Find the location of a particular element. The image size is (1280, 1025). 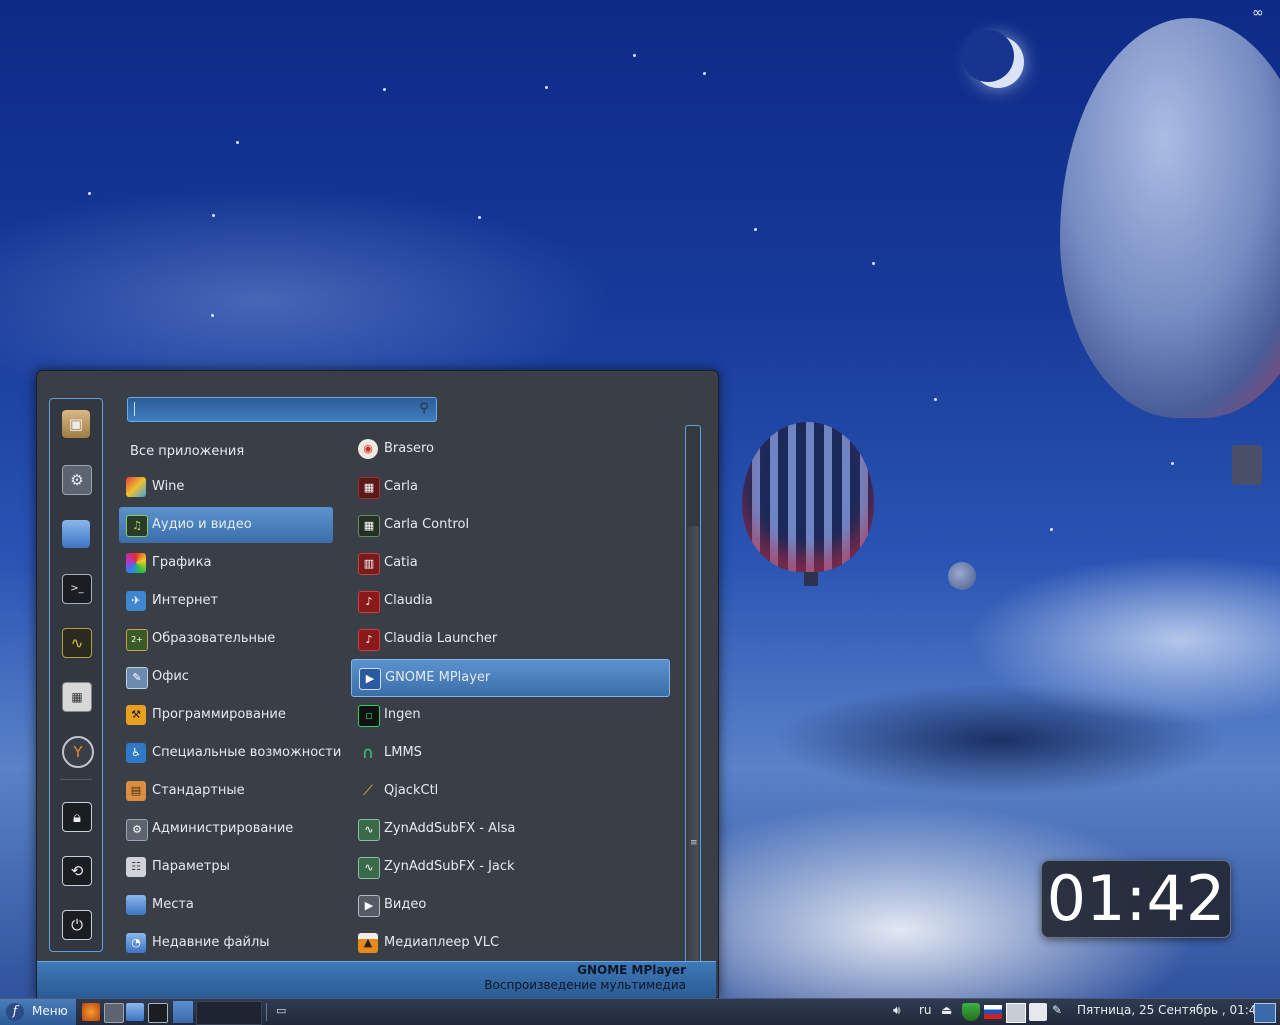

category-office: ✎ Офис is located at coordinates (226, 677).